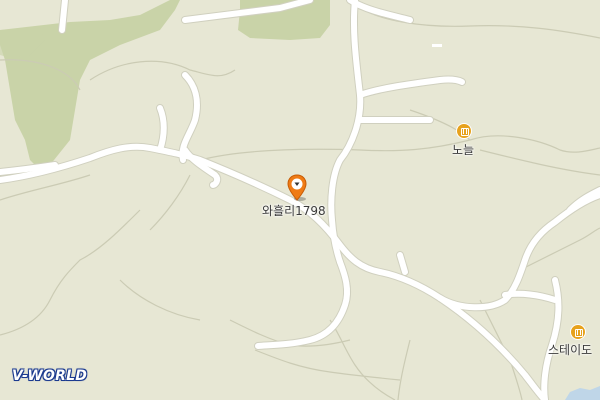 The image size is (600, 400). I want to click on map-pin-icon, so click(297, 187).